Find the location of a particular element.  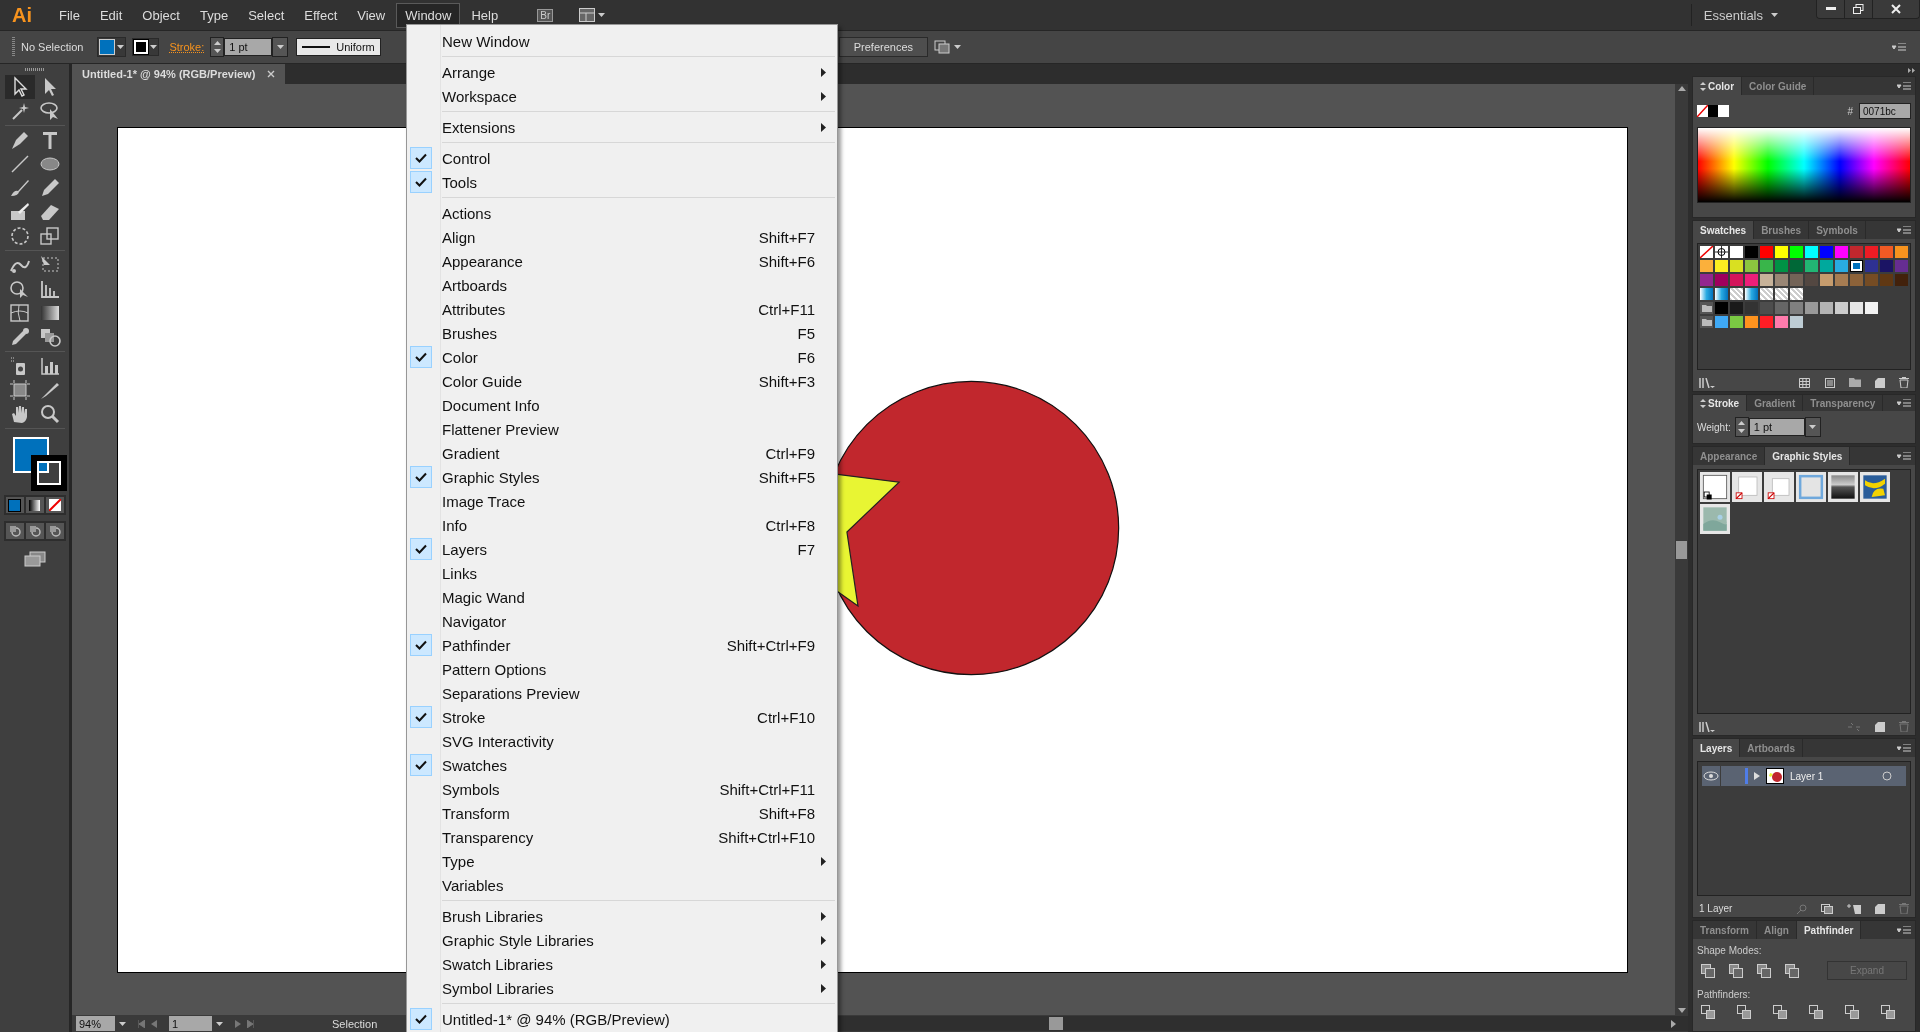

panel-tab: Transform is located at coordinates (1725, 930).